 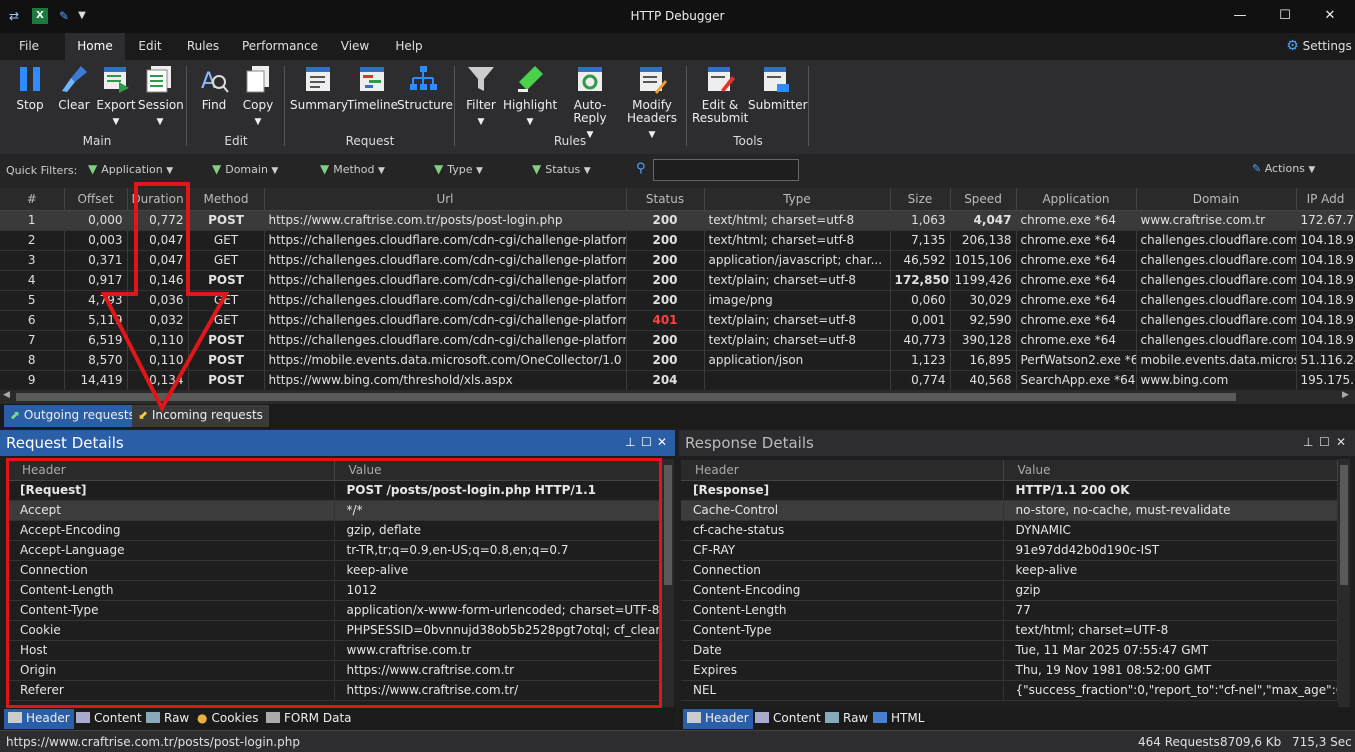 What do you see at coordinates (245, 169) in the screenshot?
I see `domain-filter: ▼ Domain ▼` at bounding box center [245, 169].